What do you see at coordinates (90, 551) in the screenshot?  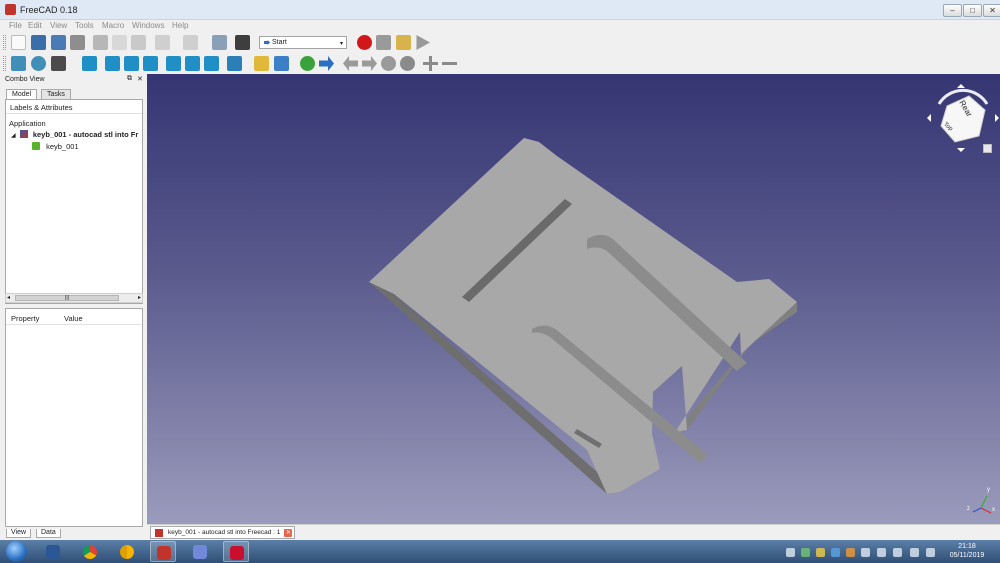 I see `chrome-taskbar-icon` at bounding box center [90, 551].